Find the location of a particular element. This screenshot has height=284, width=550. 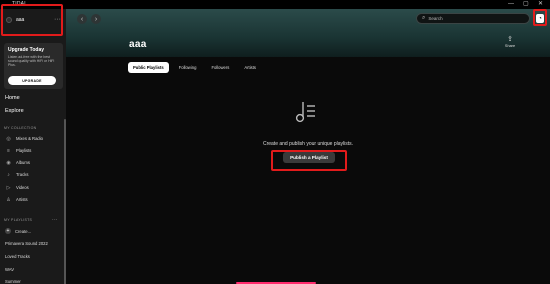

share-label: Share is located at coordinates (510, 46).